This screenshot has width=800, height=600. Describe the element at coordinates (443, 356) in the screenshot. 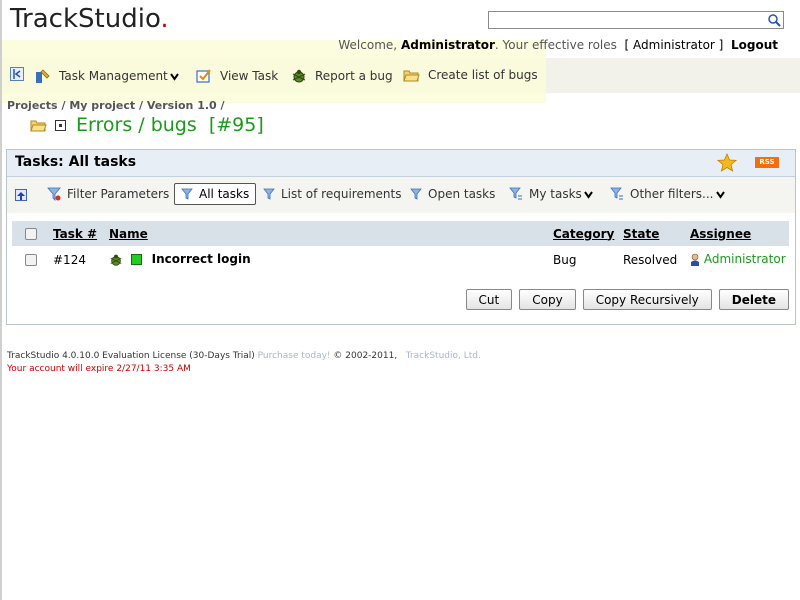

I see `company-link: TrackStudio, Ltd.` at that location.